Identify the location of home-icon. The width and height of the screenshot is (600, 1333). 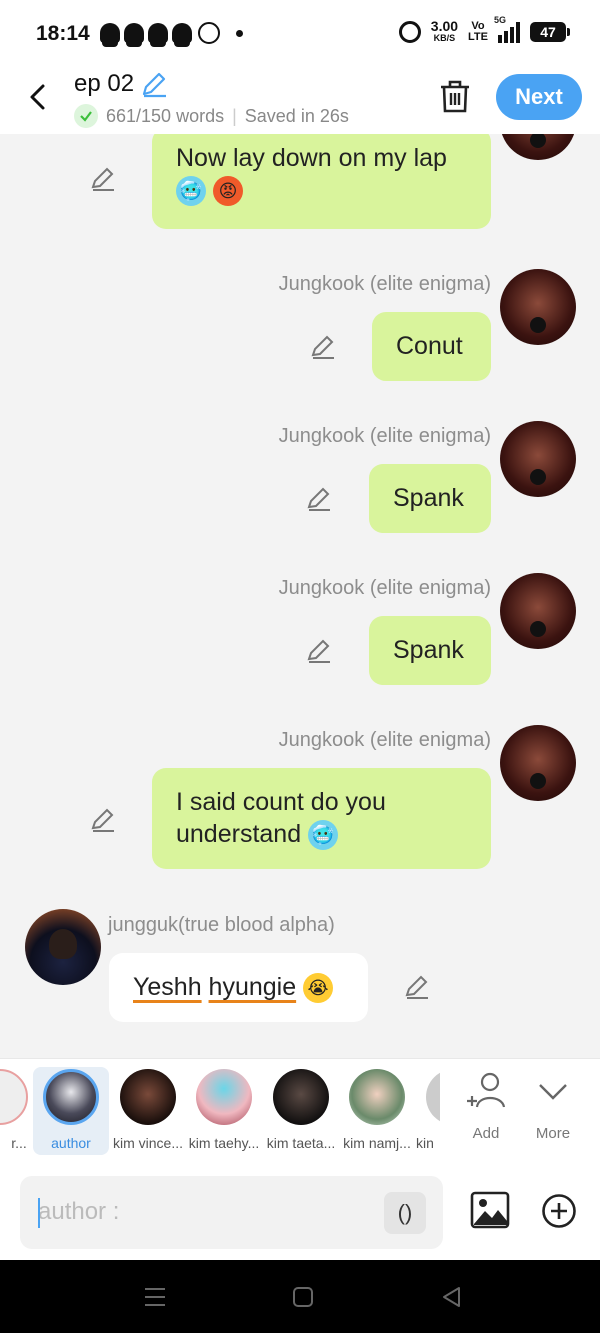
(303, 1297).